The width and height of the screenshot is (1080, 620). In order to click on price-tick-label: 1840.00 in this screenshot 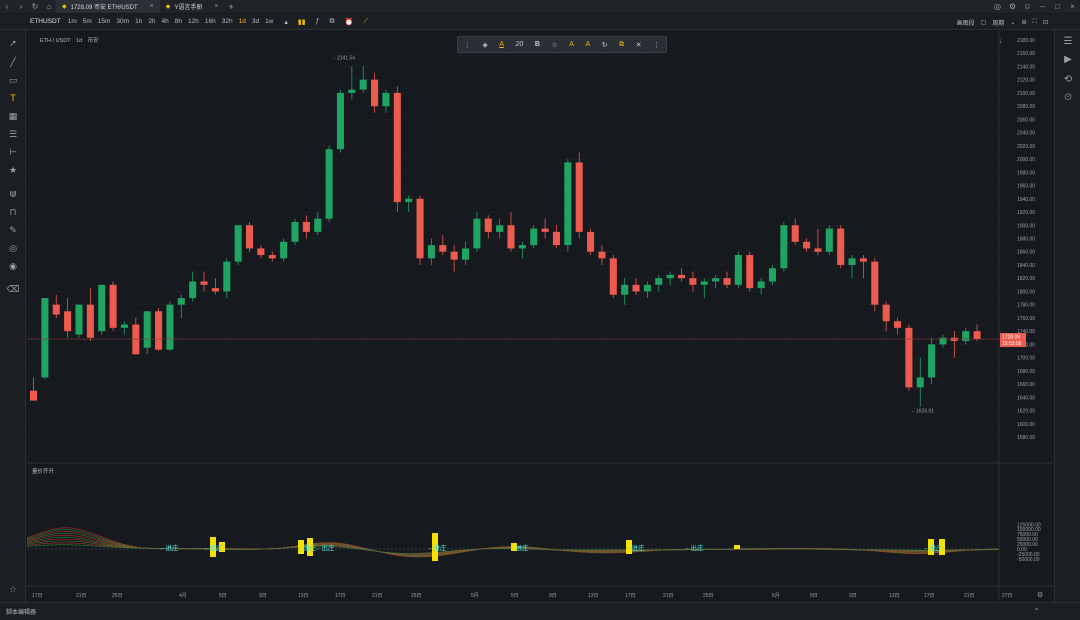, I will do `click(1026, 266)`.